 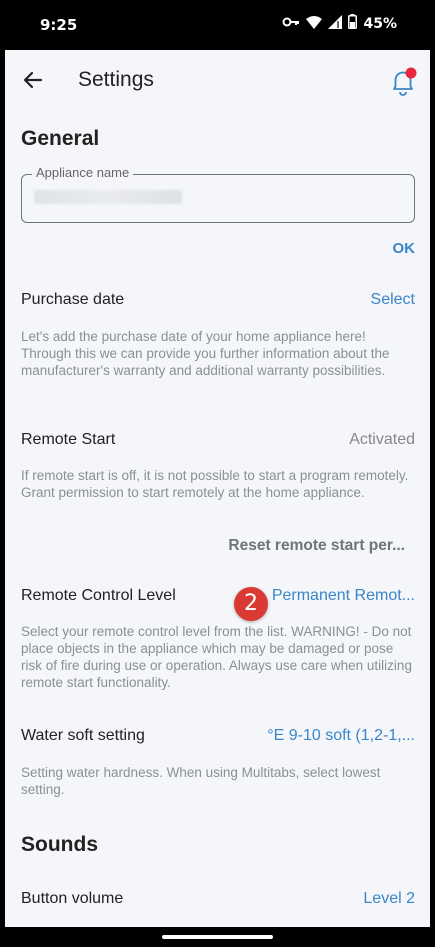 I want to click on section-general-title: General, so click(x=60, y=138).